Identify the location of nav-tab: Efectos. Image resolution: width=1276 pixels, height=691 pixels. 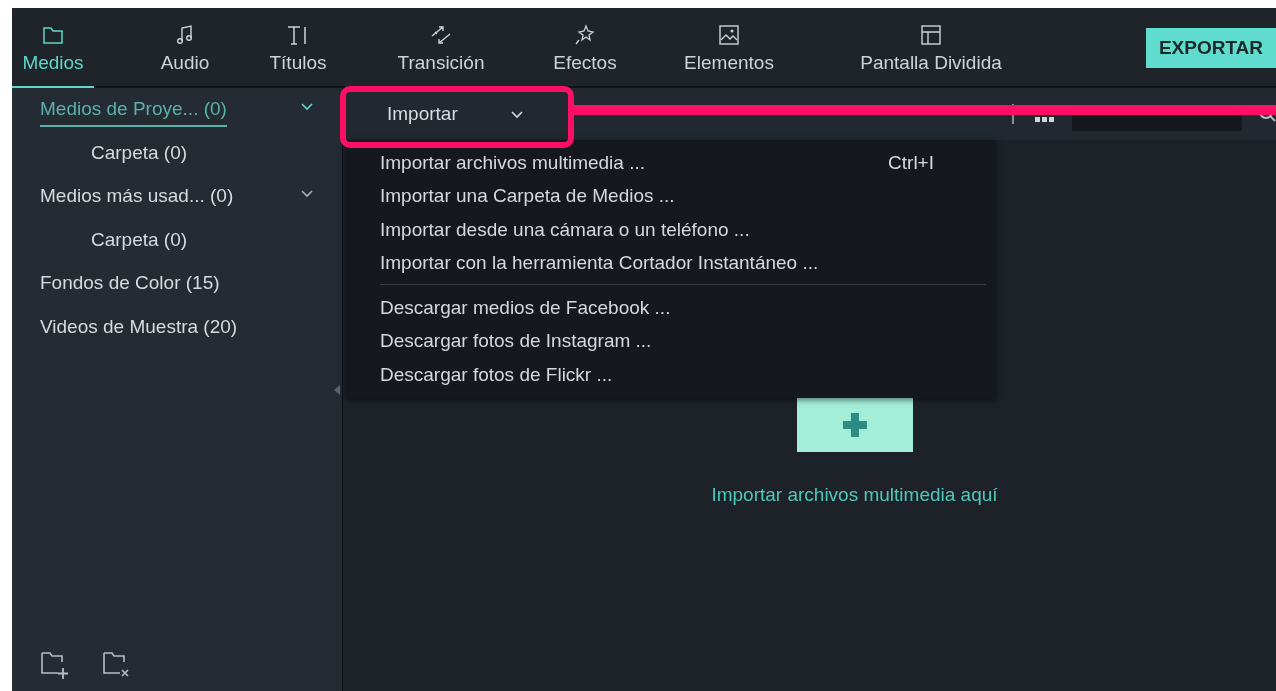
(585, 48).